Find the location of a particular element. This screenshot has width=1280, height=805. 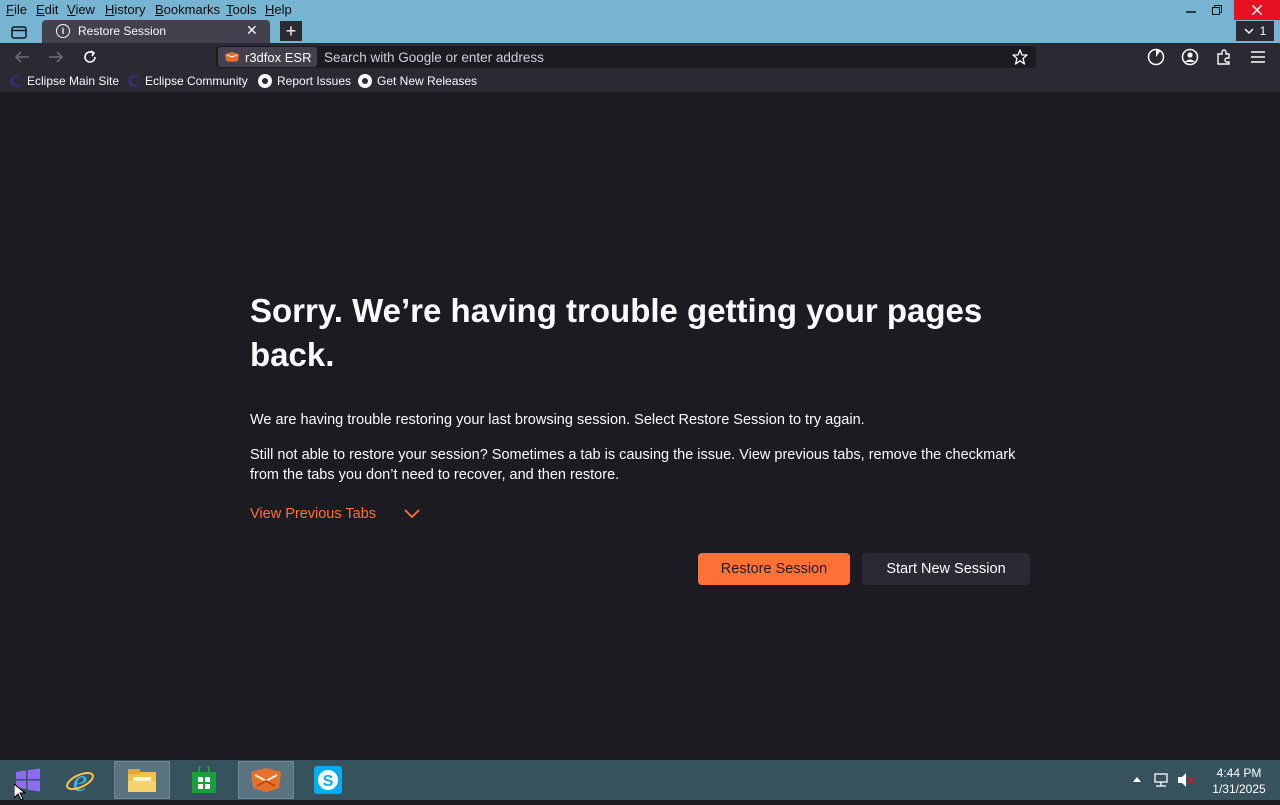

account-icon is located at coordinates (1190, 57).